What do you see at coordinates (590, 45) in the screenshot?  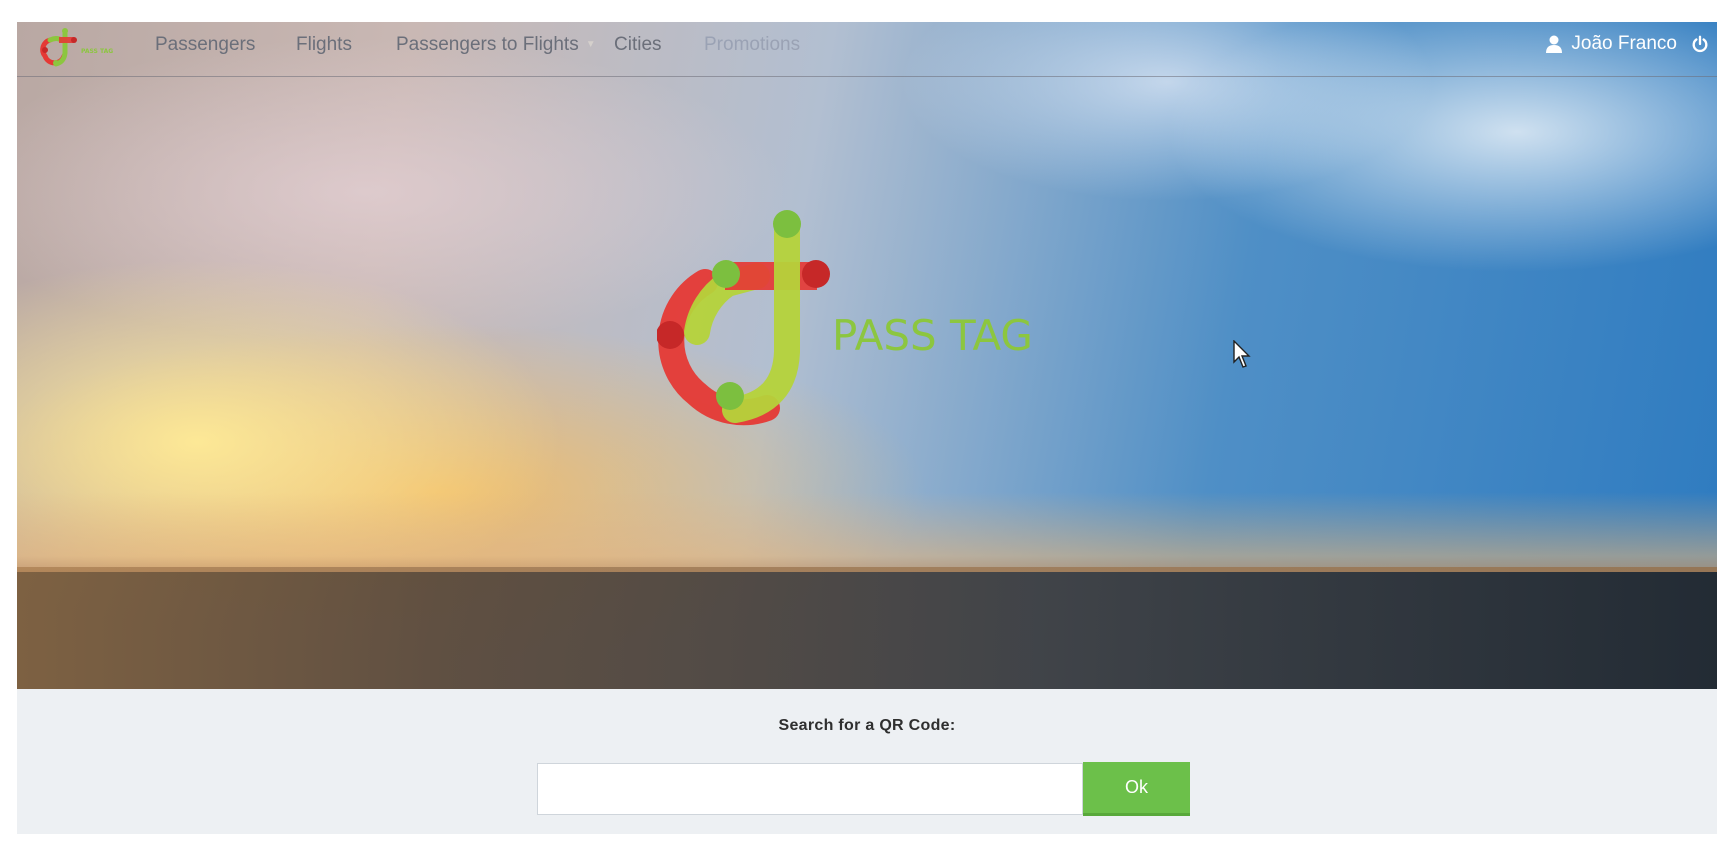 I see `caret-down-icon: ▼` at bounding box center [590, 45].